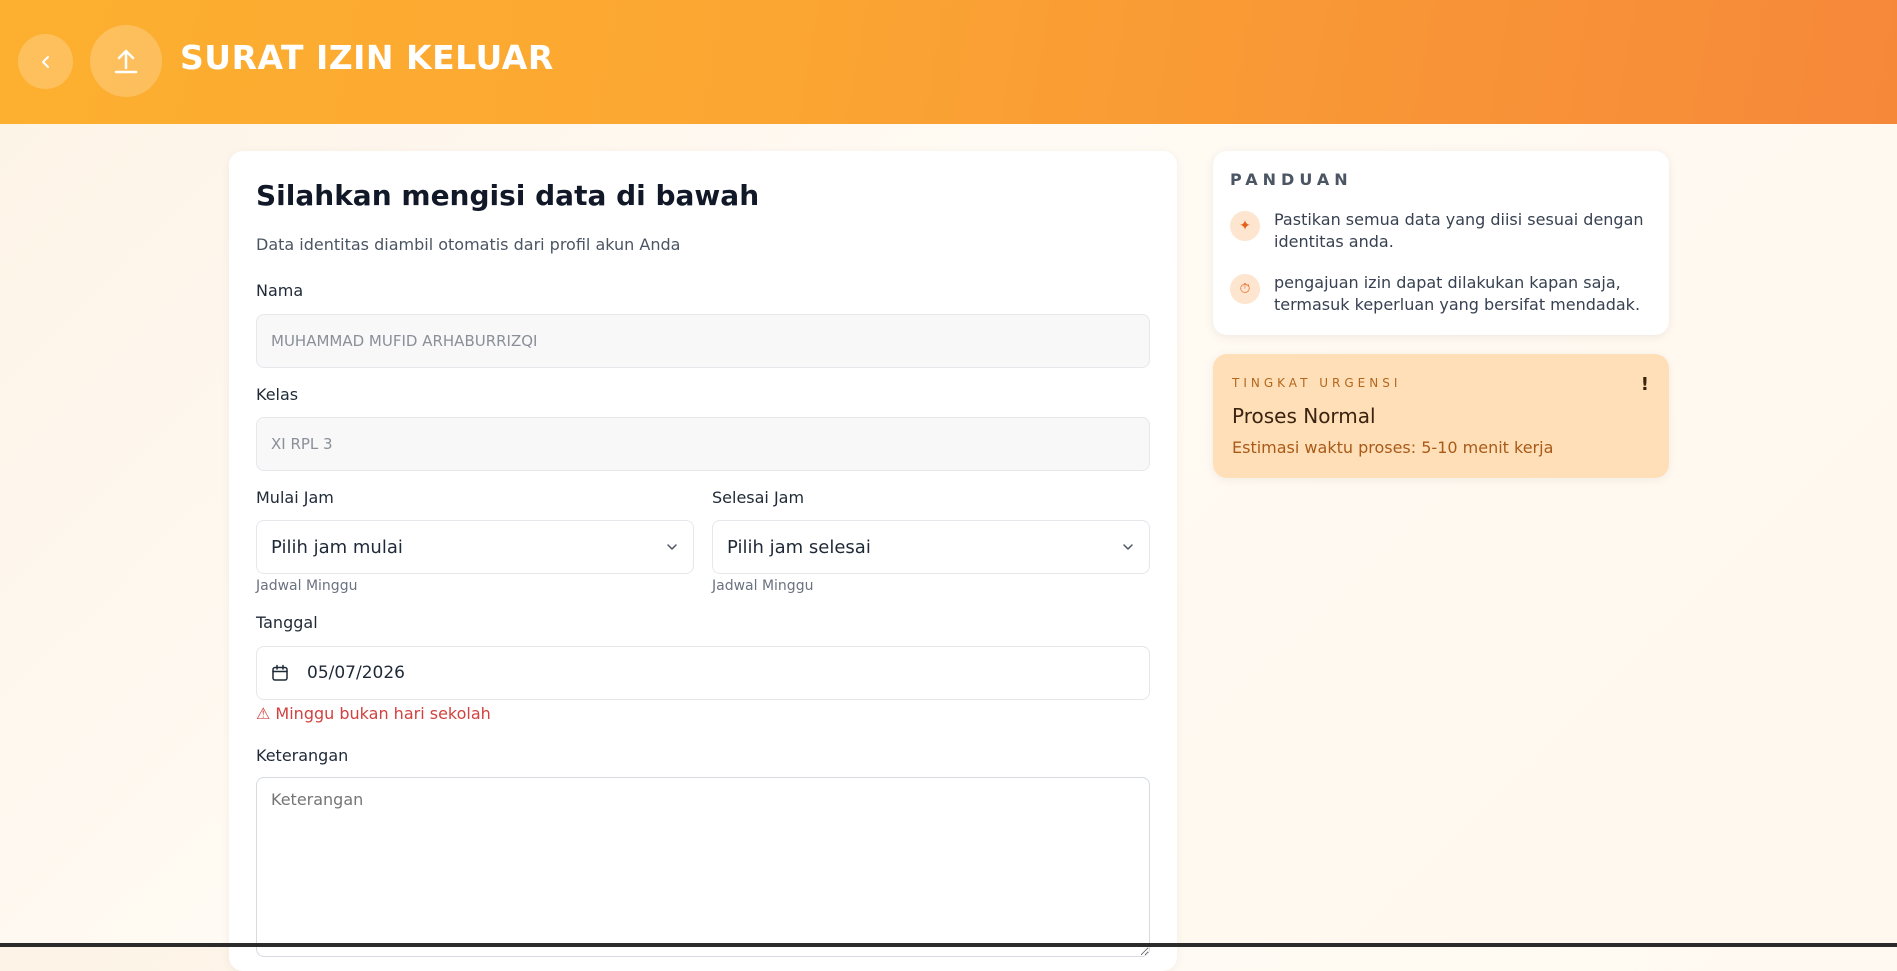 This screenshot has width=1897, height=971. I want to click on calendar-icon, so click(280, 672).